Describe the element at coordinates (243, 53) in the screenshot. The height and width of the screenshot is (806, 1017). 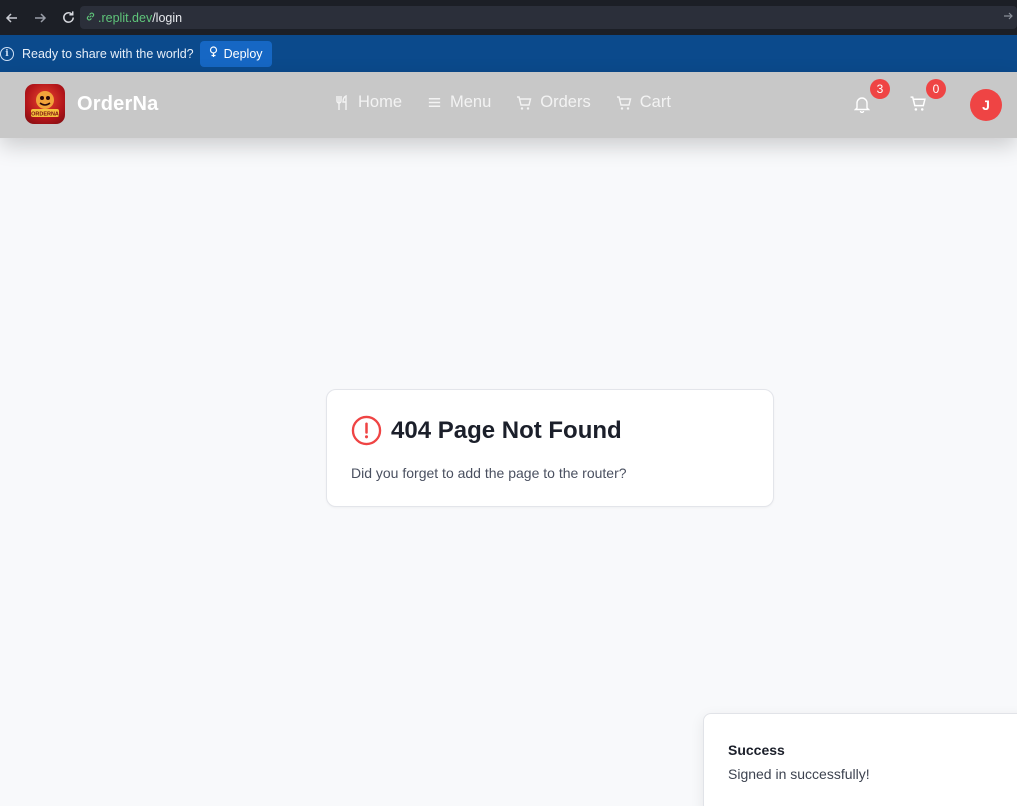
I see `deploy-label: Deploy` at that location.